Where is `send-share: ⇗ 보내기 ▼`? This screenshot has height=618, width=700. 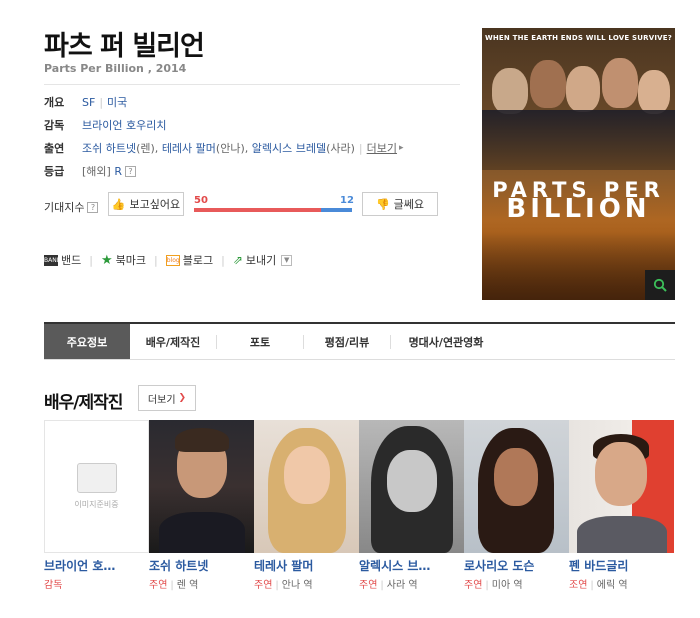
send-share: ⇗ 보내기 ▼ is located at coordinates (262, 260).